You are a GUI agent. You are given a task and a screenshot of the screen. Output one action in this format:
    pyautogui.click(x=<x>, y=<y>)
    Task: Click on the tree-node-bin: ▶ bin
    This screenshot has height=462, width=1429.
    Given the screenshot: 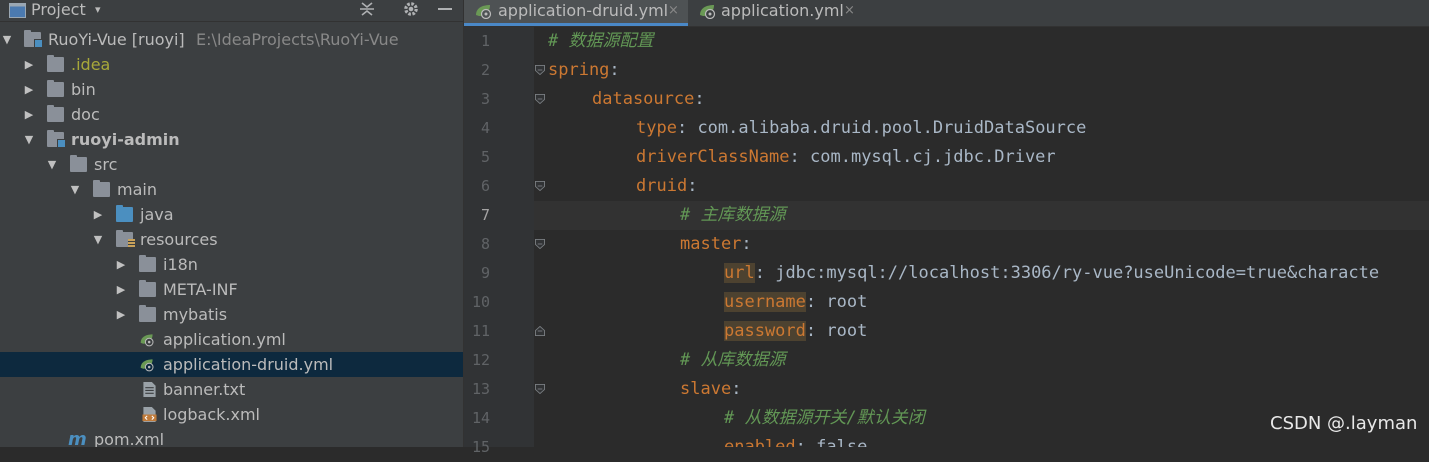 What is the action you would take?
    pyautogui.click(x=231, y=89)
    